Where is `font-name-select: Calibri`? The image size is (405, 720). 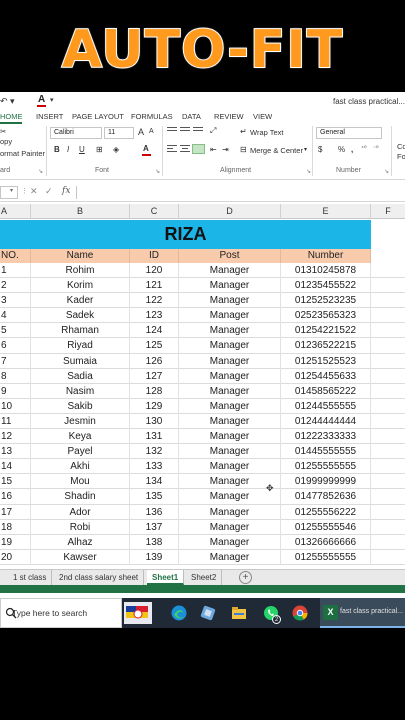
font-name-select: Calibri is located at coordinates (76, 133).